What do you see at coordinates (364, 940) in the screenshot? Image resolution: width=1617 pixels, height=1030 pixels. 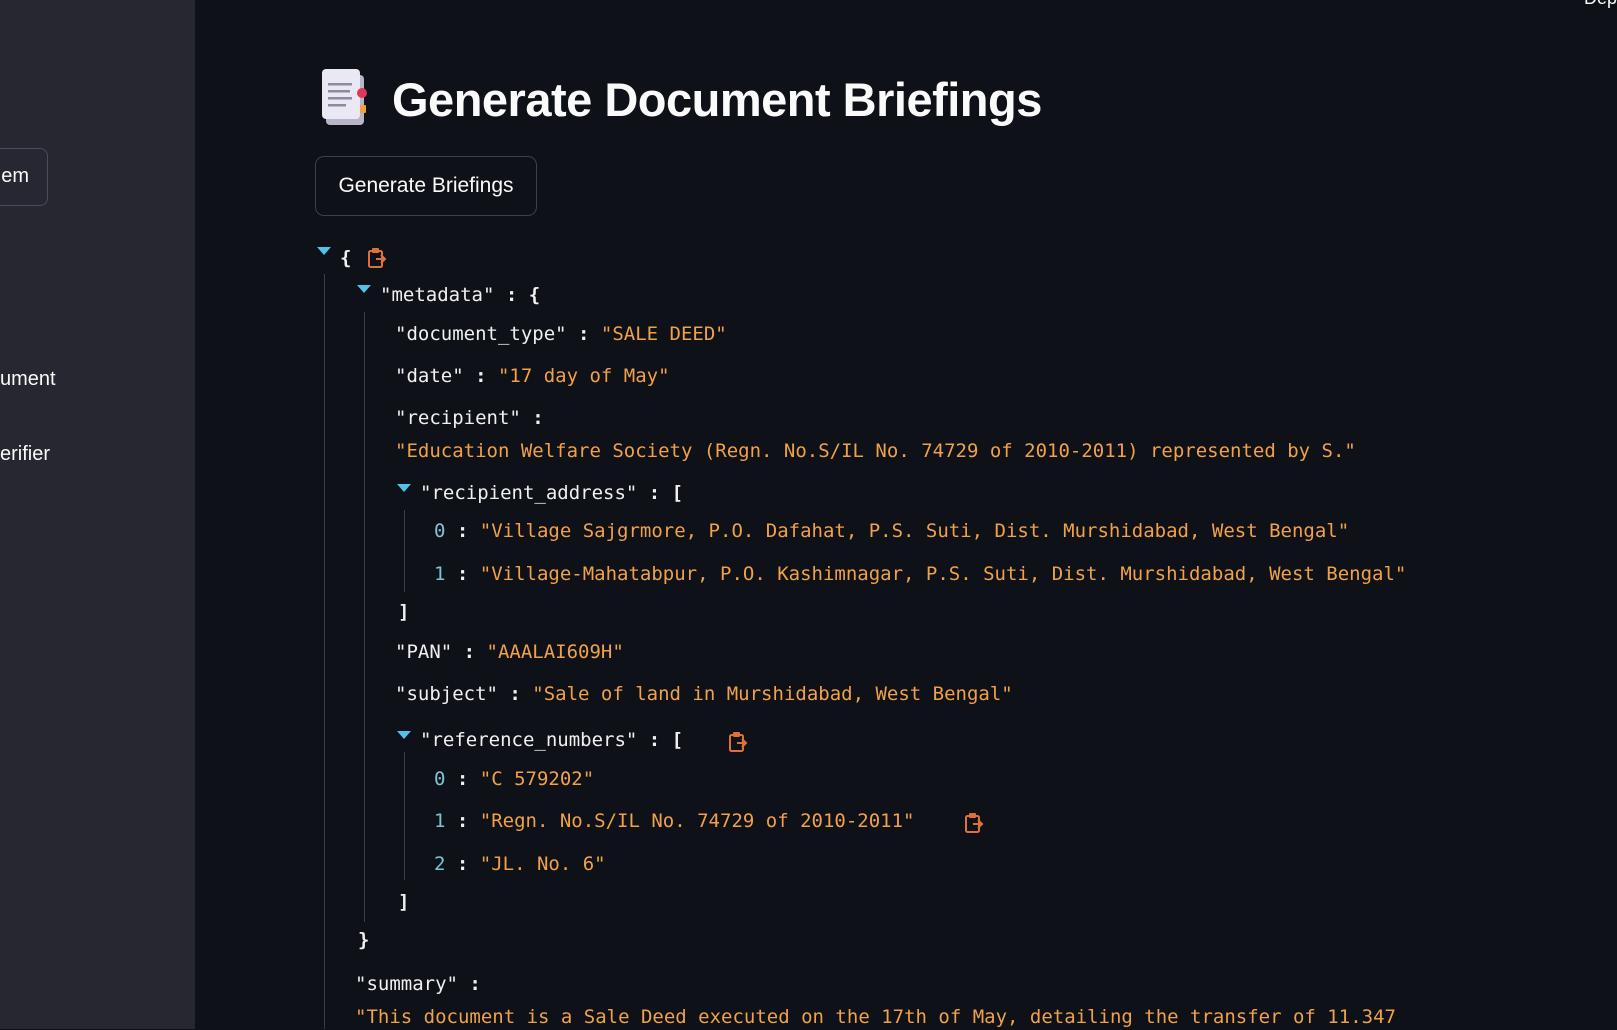 I see `metadata-close: }` at bounding box center [364, 940].